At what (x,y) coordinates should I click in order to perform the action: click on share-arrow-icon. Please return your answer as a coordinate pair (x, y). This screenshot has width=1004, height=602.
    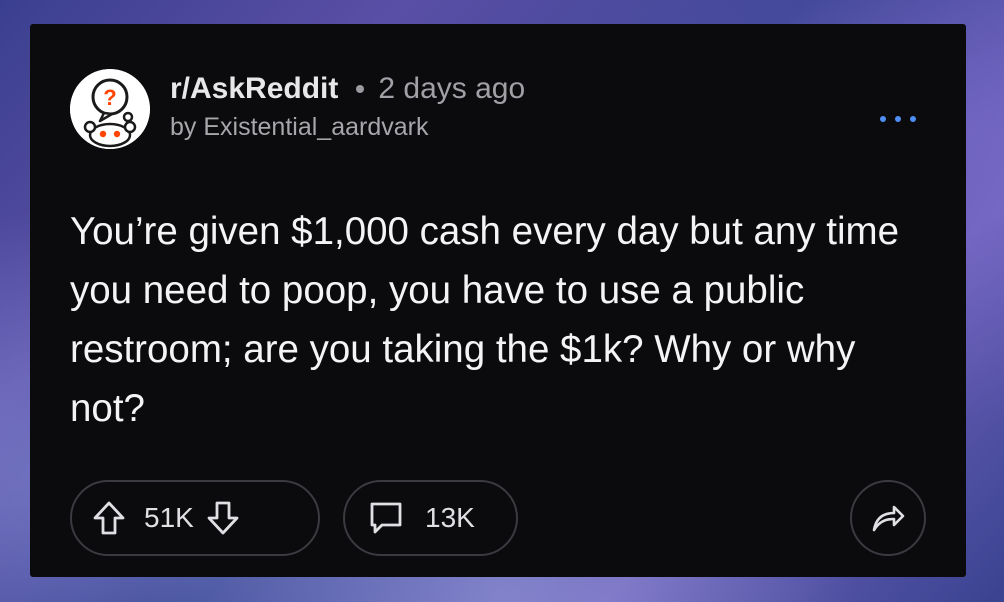
    Looking at the image, I should click on (888, 518).